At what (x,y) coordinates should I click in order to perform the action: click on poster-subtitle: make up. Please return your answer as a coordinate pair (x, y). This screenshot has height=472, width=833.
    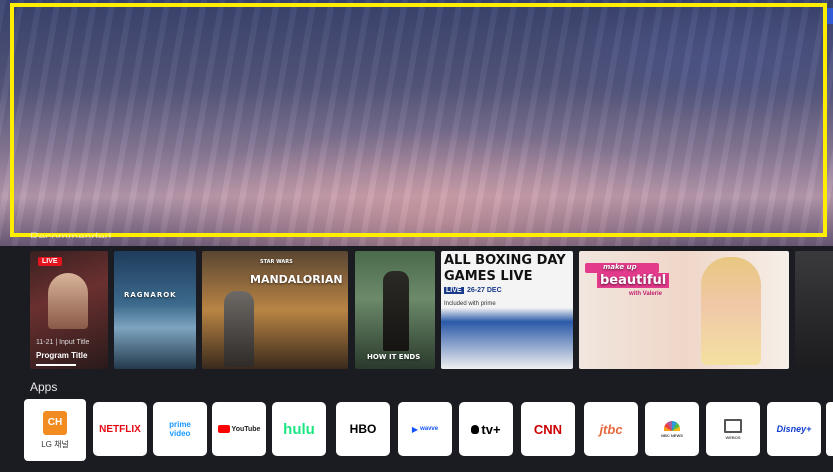
    Looking at the image, I should click on (620, 267).